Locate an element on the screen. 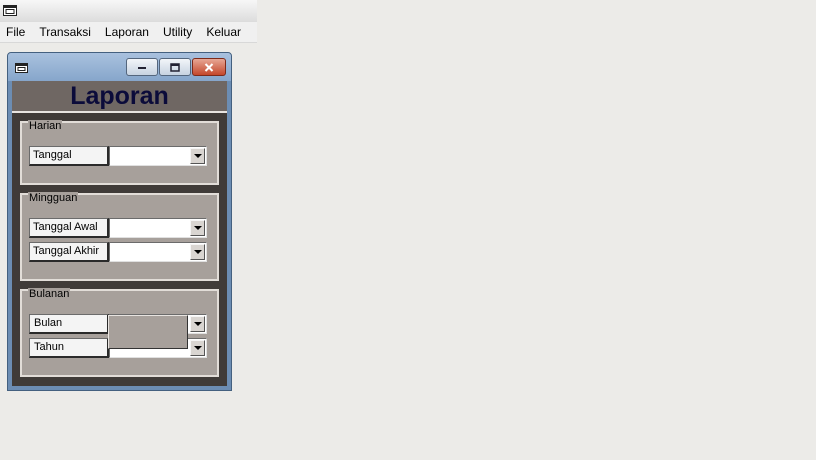 This screenshot has width=816, height=460. close-button is located at coordinates (209, 67).